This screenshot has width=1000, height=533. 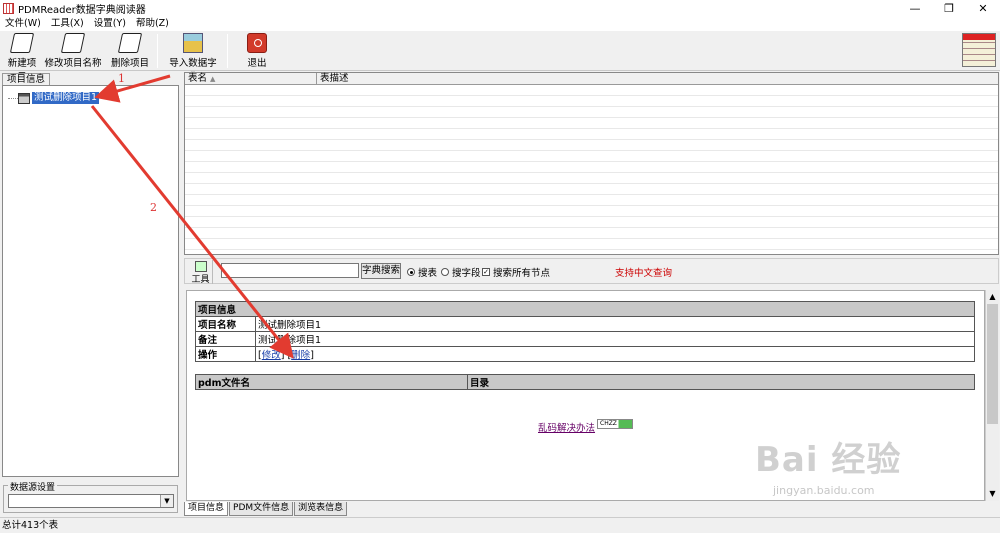 I want to click on rename-project-icon, so click(x=73, y=43).